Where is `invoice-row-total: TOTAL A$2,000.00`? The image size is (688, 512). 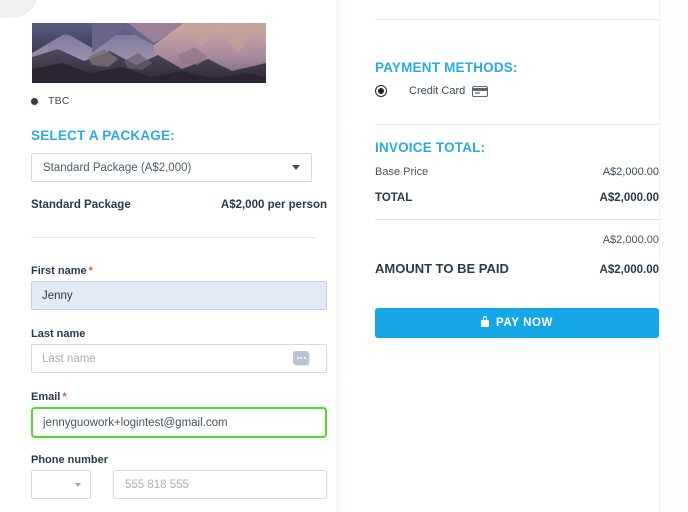 invoice-row-total: TOTAL A$2,000.00 is located at coordinates (517, 198).